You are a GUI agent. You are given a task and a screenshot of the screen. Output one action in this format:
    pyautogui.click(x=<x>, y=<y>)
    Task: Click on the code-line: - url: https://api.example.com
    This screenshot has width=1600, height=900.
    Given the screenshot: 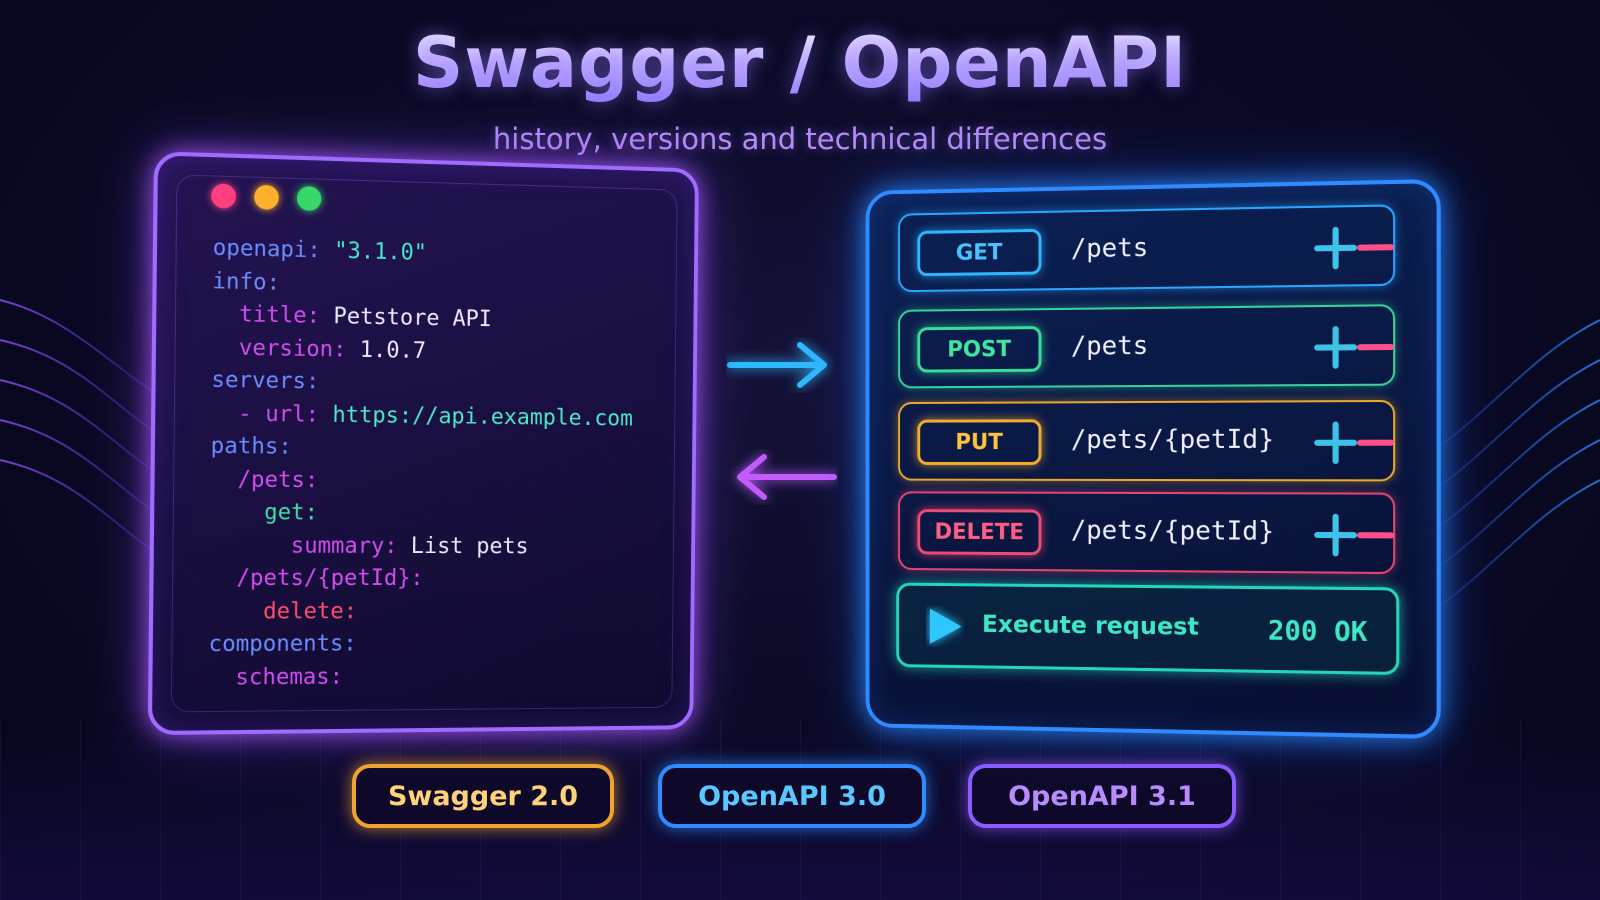 What is the action you would take?
    pyautogui.click(x=422, y=416)
    